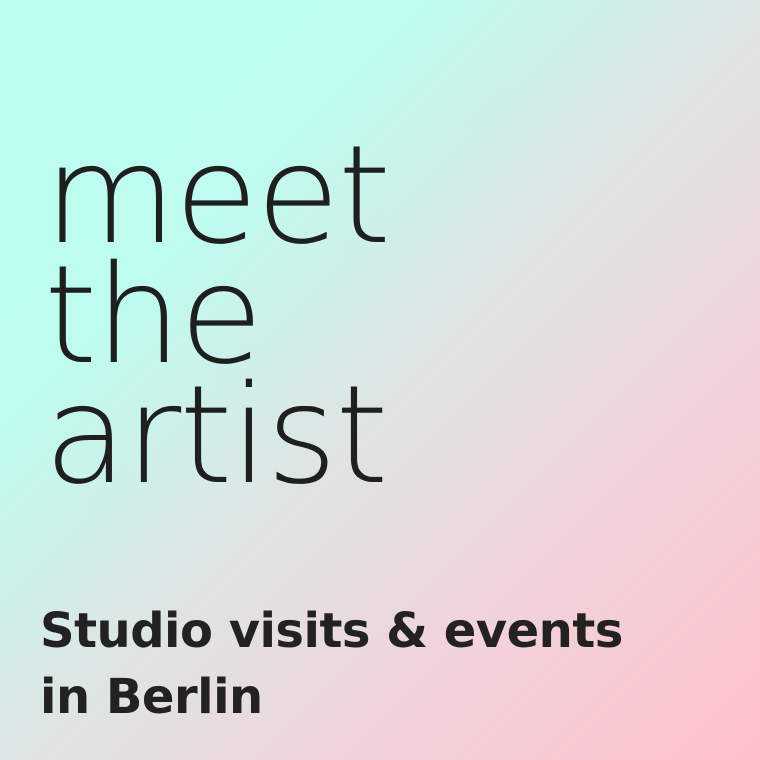 The width and height of the screenshot is (760, 760). I want to click on subtitle-line-1: Studio visits & events, so click(331, 631).